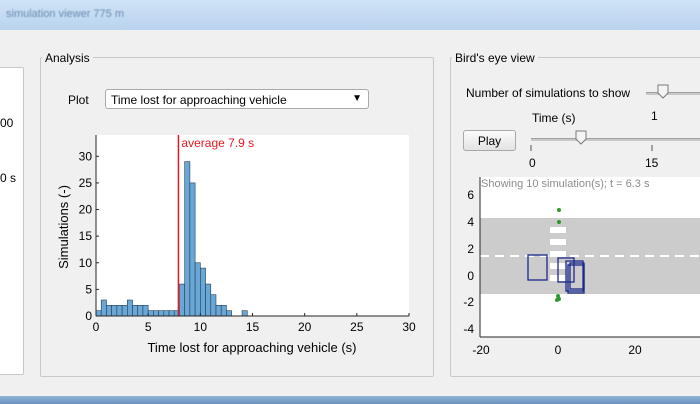  What do you see at coordinates (635, 350) in the screenshot?
I see `bev-x-tick: 20` at bounding box center [635, 350].